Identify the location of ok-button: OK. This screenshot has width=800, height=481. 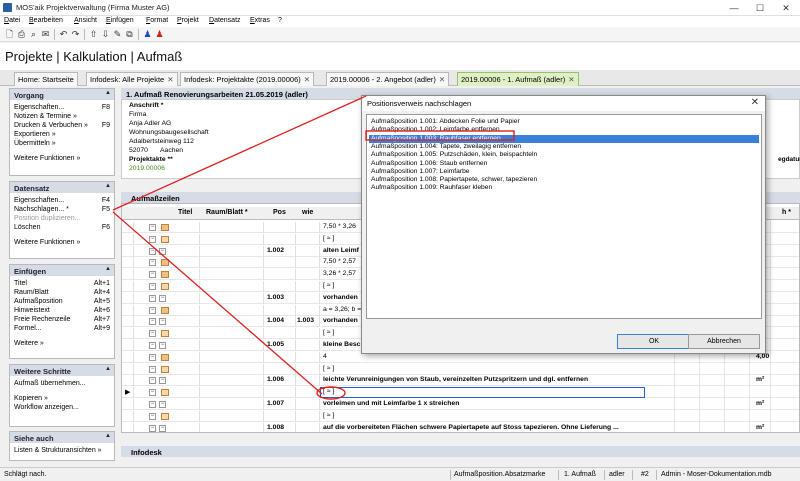
(654, 341).